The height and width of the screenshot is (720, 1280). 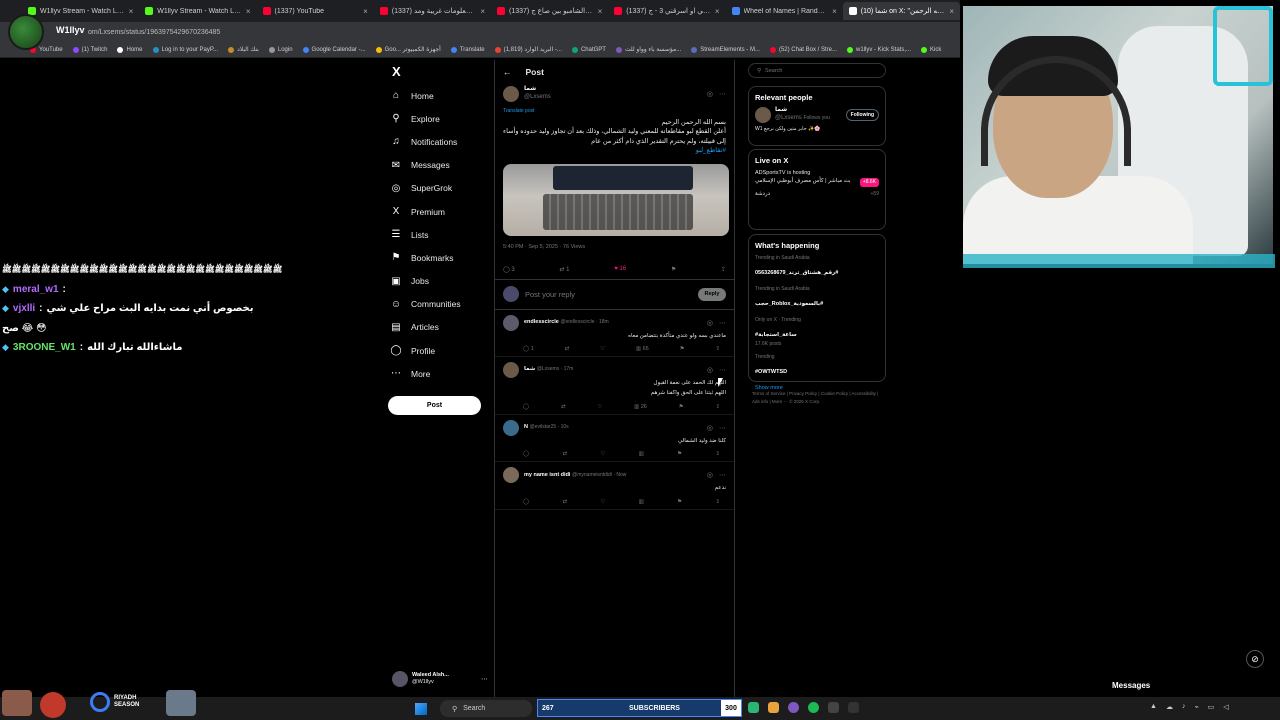 What do you see at coordinates (197, 11) in the screenshot?
I see `browser-tab: W1llyv Stream - Watch Live on ×` at bounding box center [197, 11].